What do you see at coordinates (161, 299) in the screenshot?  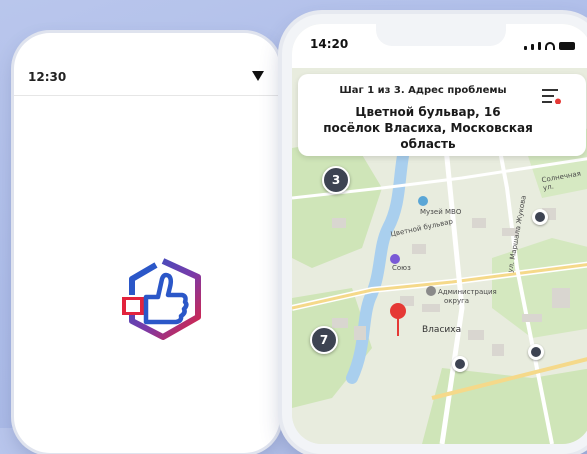 I see `thumbs-up-logo-icon` at bounding box center [161, 299].